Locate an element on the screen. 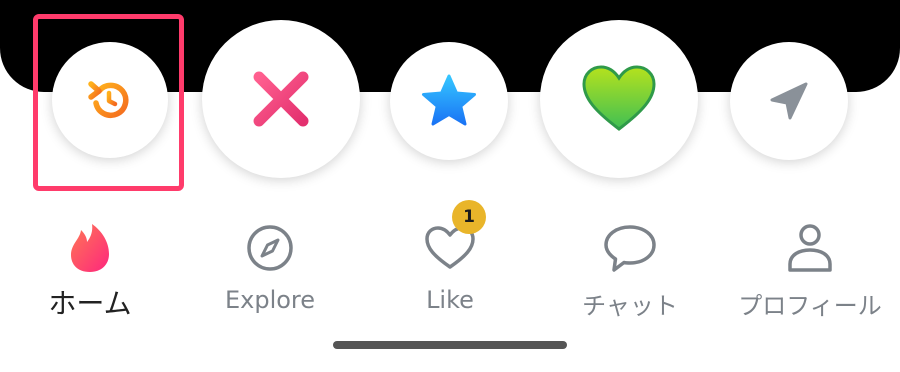 The image size is (900, 372). tab-like: 1 Like is located at coordinates (450, 266).